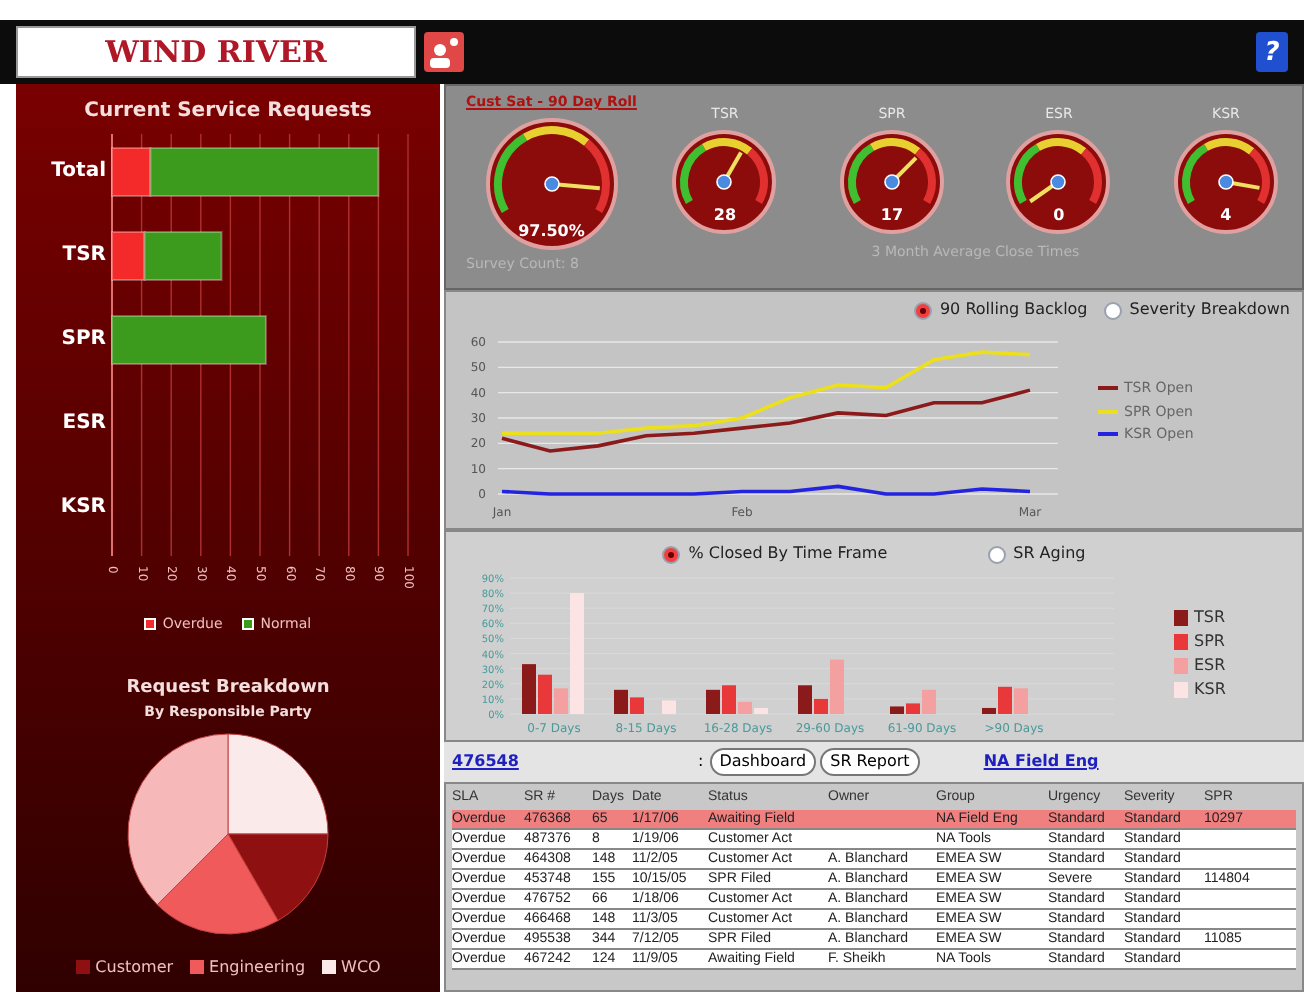  I want to click on nav-button: Dashboard, so click(763, 762).